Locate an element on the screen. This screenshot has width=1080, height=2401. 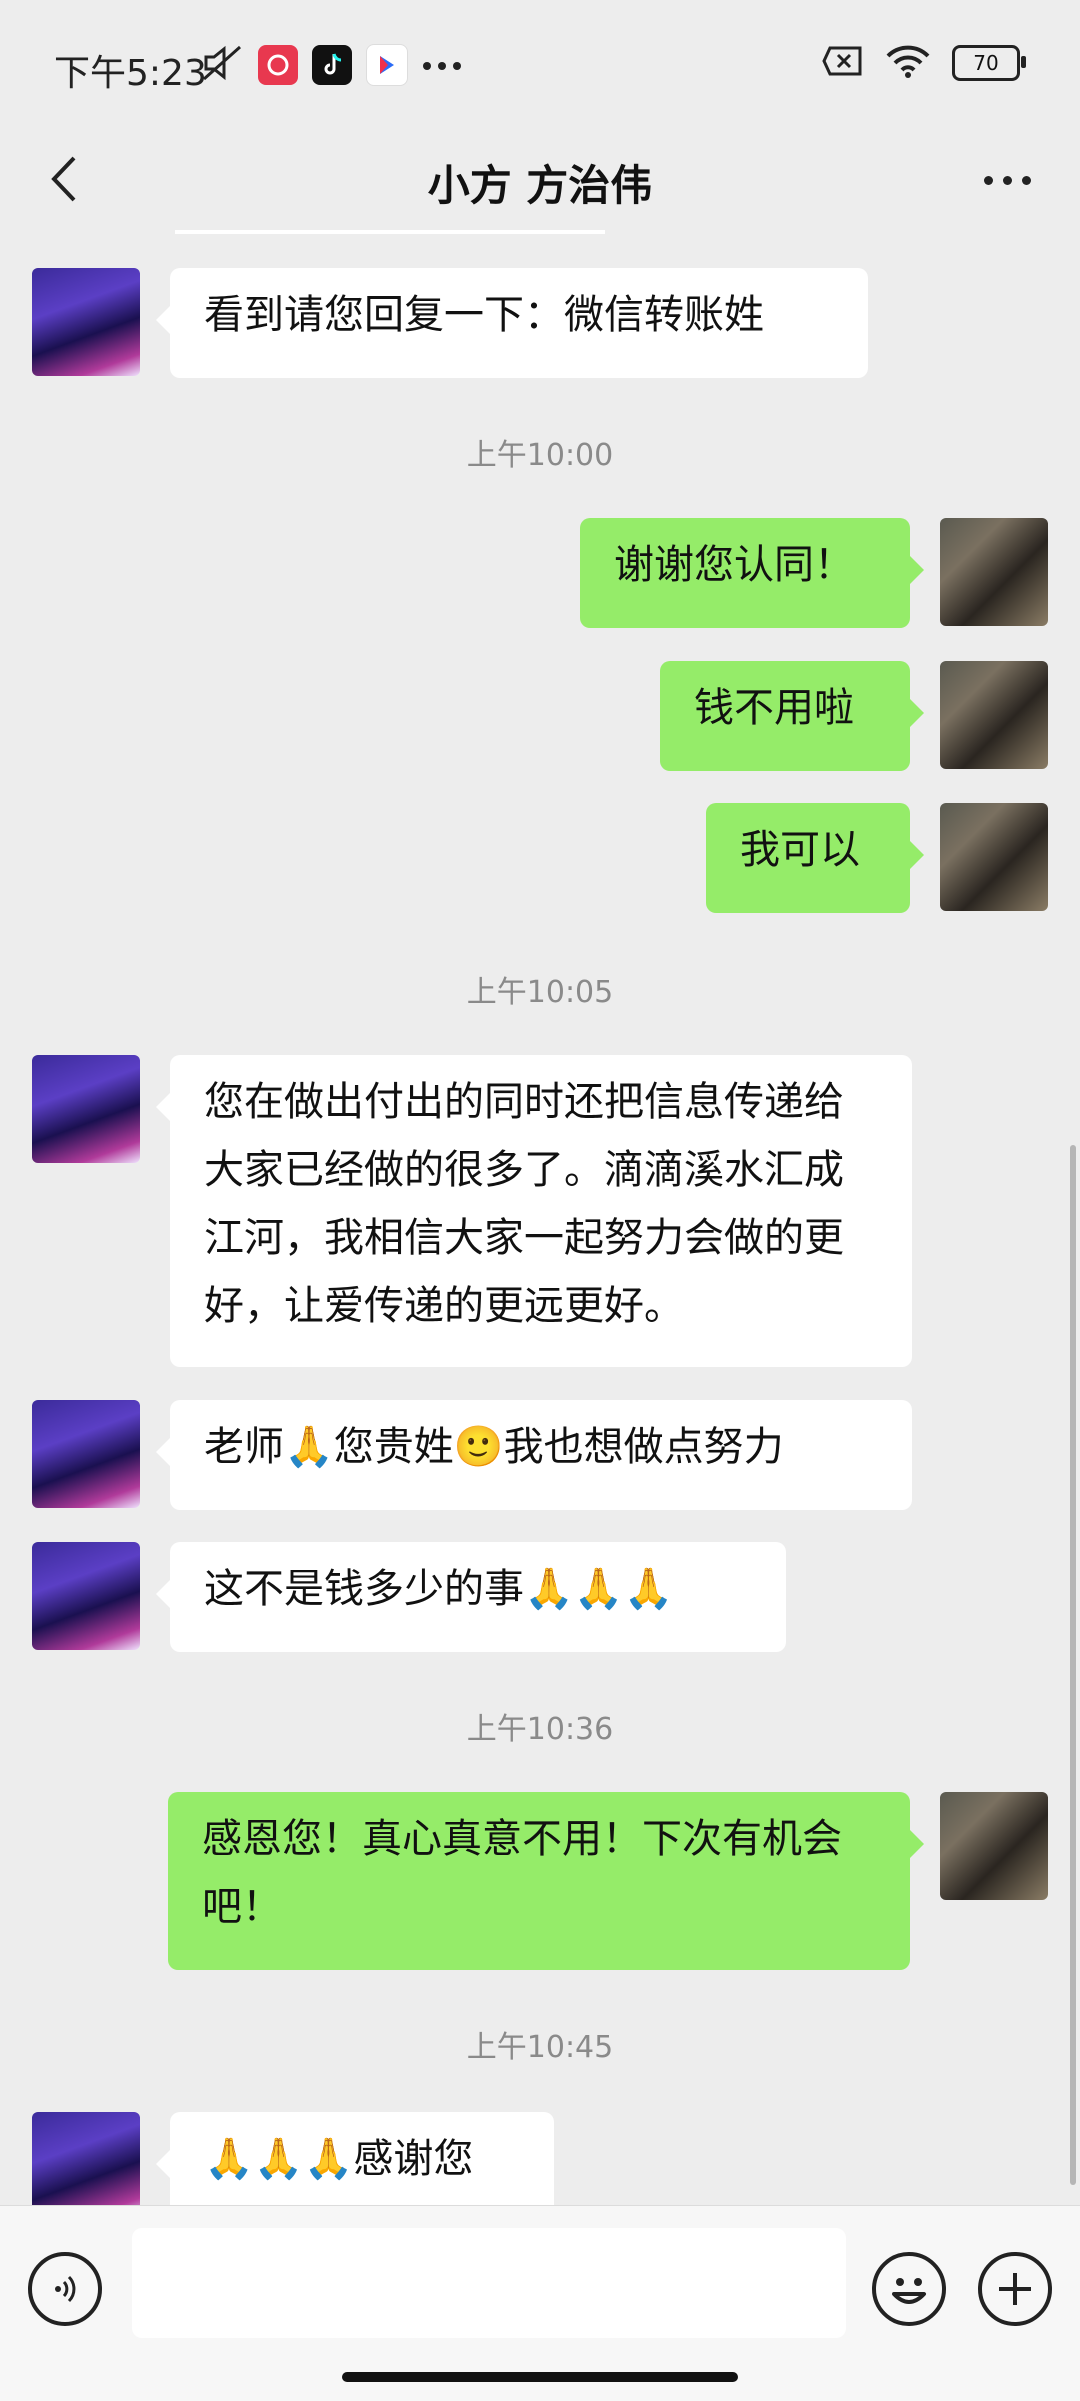
plus-button is located at coordinates (1015, 2289).